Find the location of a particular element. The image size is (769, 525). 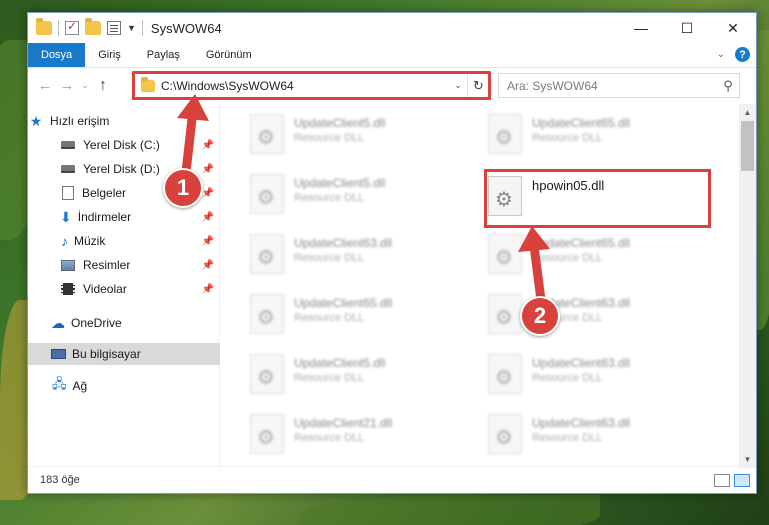

step-1-badge: 1 is located at coordinates (183, 188).